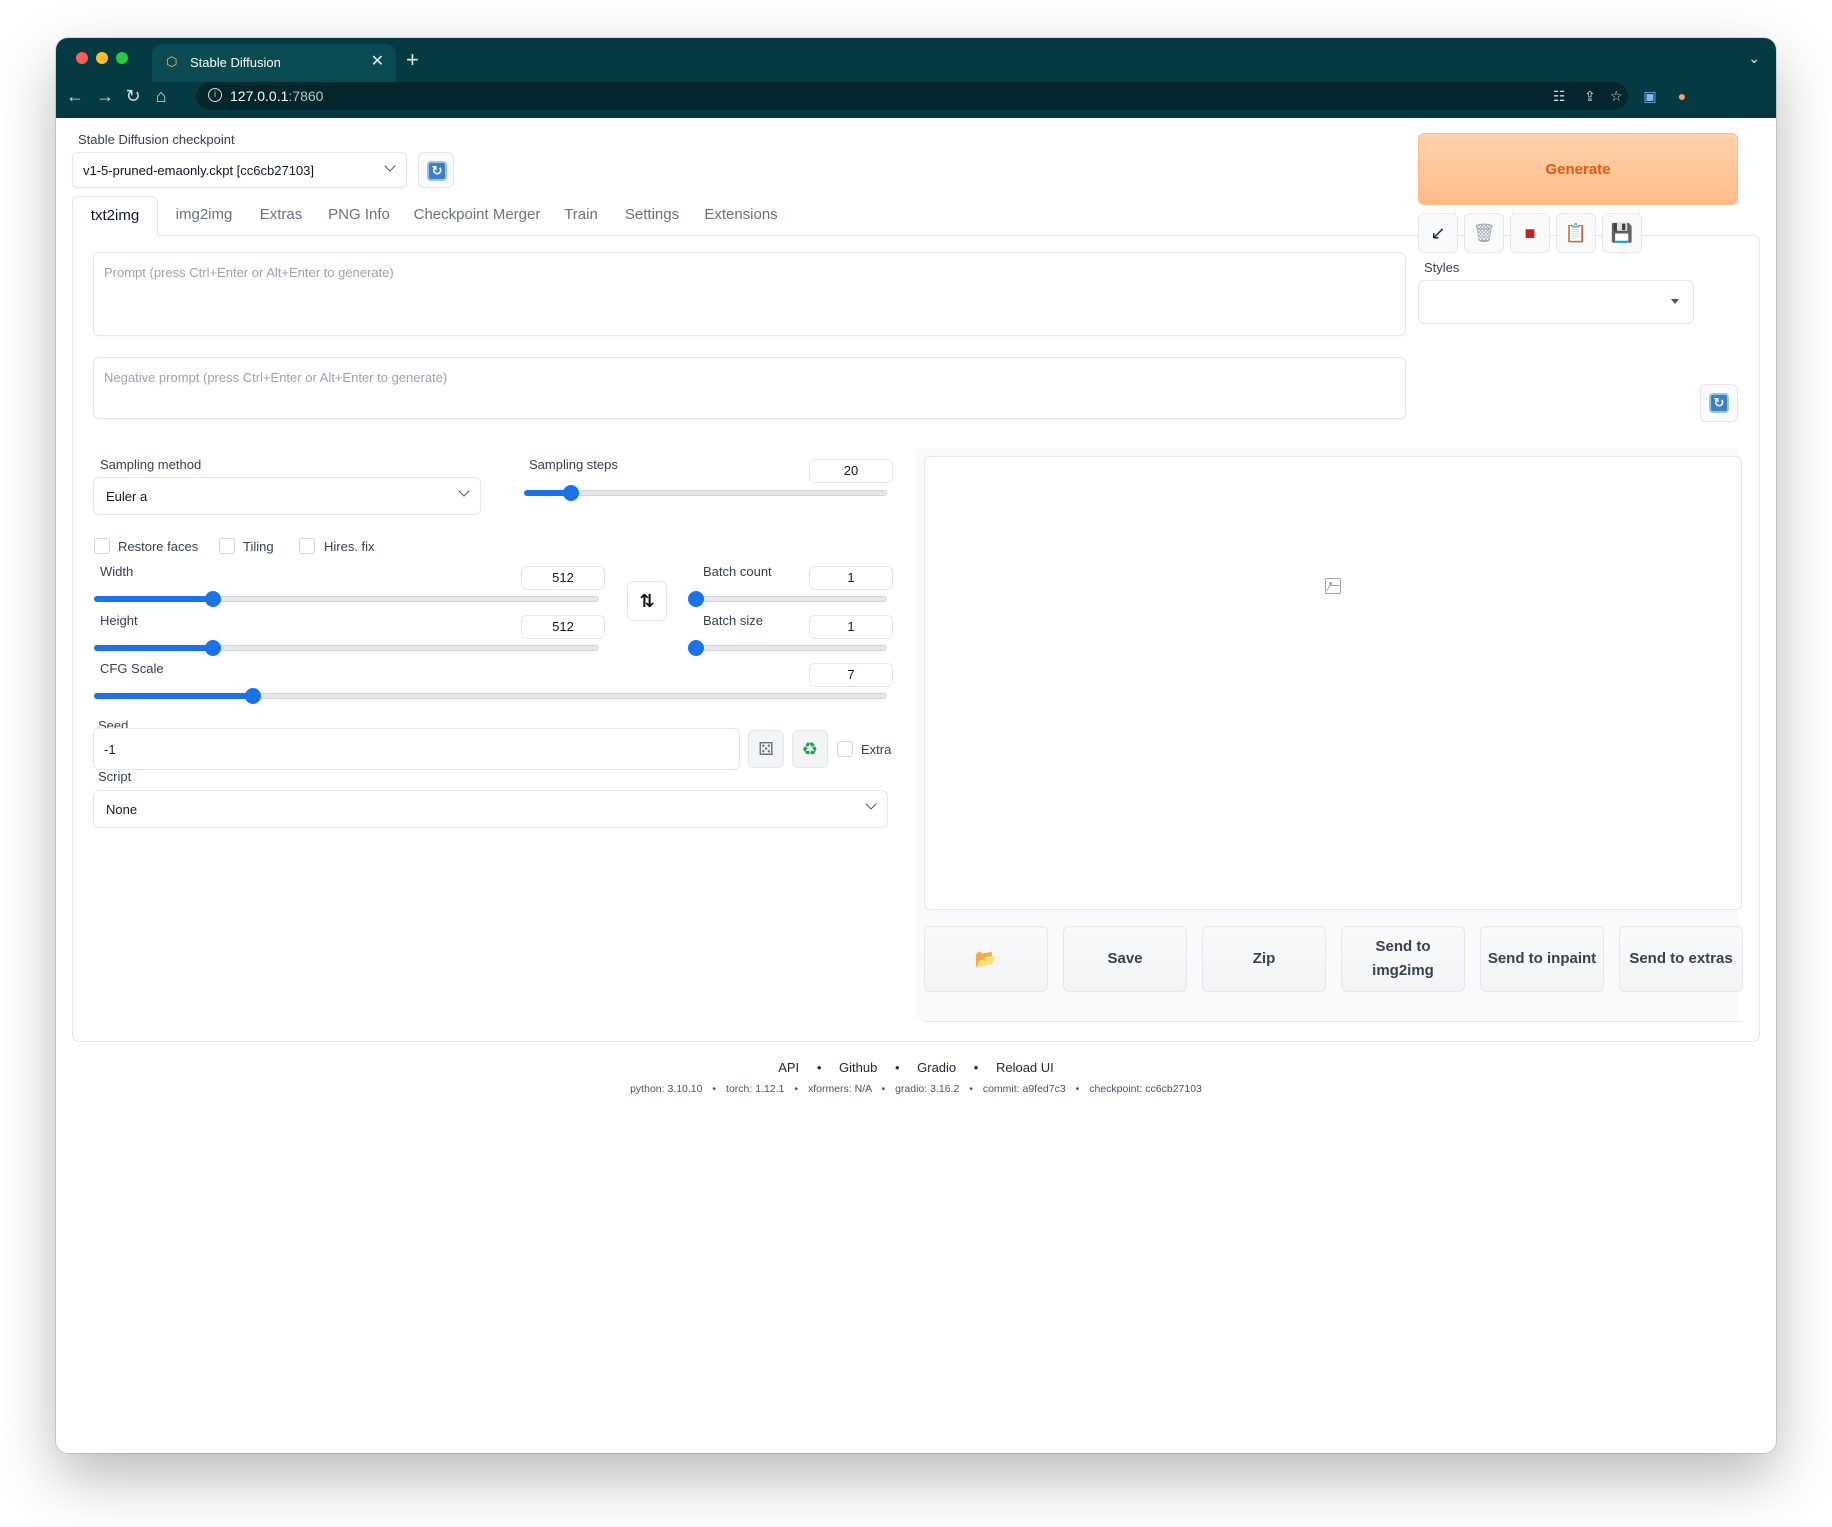 The width and height of the screenshot is (1832, 1527). I want to click on tab-extensions: Extensions, so click(741, 215).